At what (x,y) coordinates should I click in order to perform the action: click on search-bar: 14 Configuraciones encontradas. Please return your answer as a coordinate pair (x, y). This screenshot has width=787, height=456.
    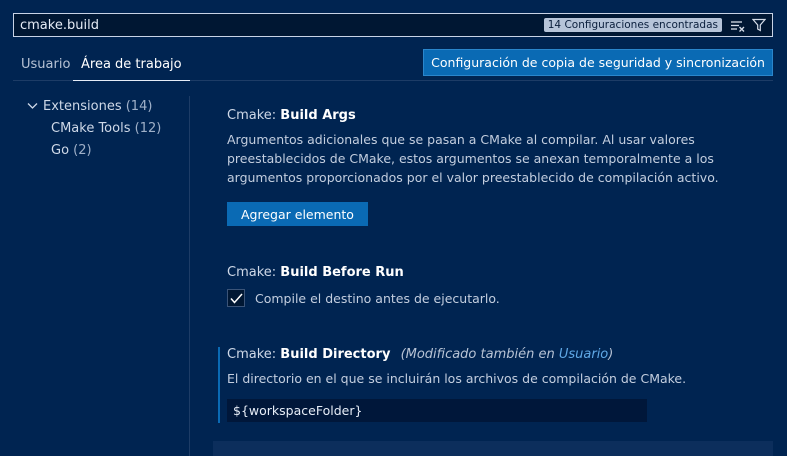
    Looking at the image, I should click on (393, 25).